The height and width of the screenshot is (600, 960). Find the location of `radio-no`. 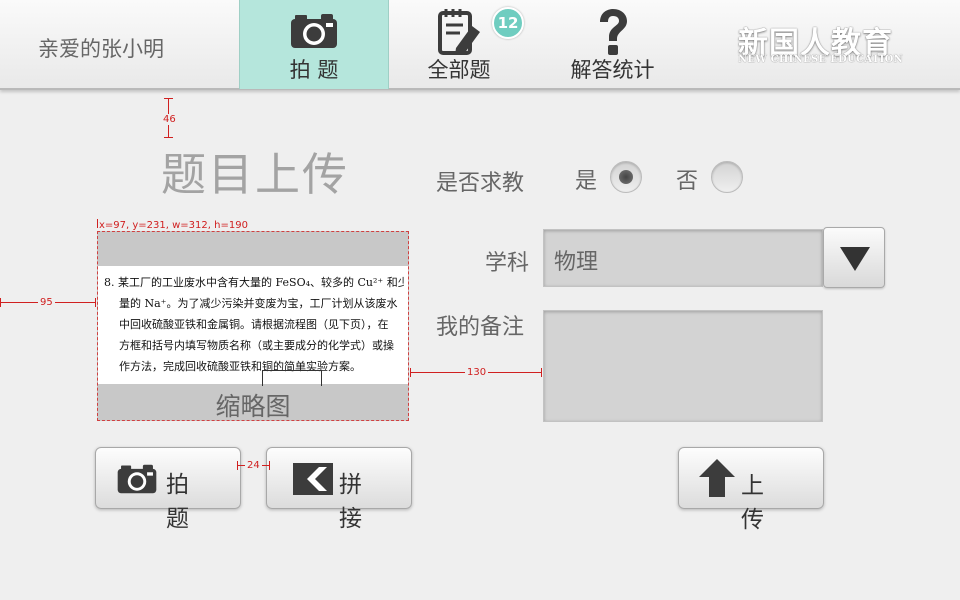

radio-no is located at coordinates (727, 177).